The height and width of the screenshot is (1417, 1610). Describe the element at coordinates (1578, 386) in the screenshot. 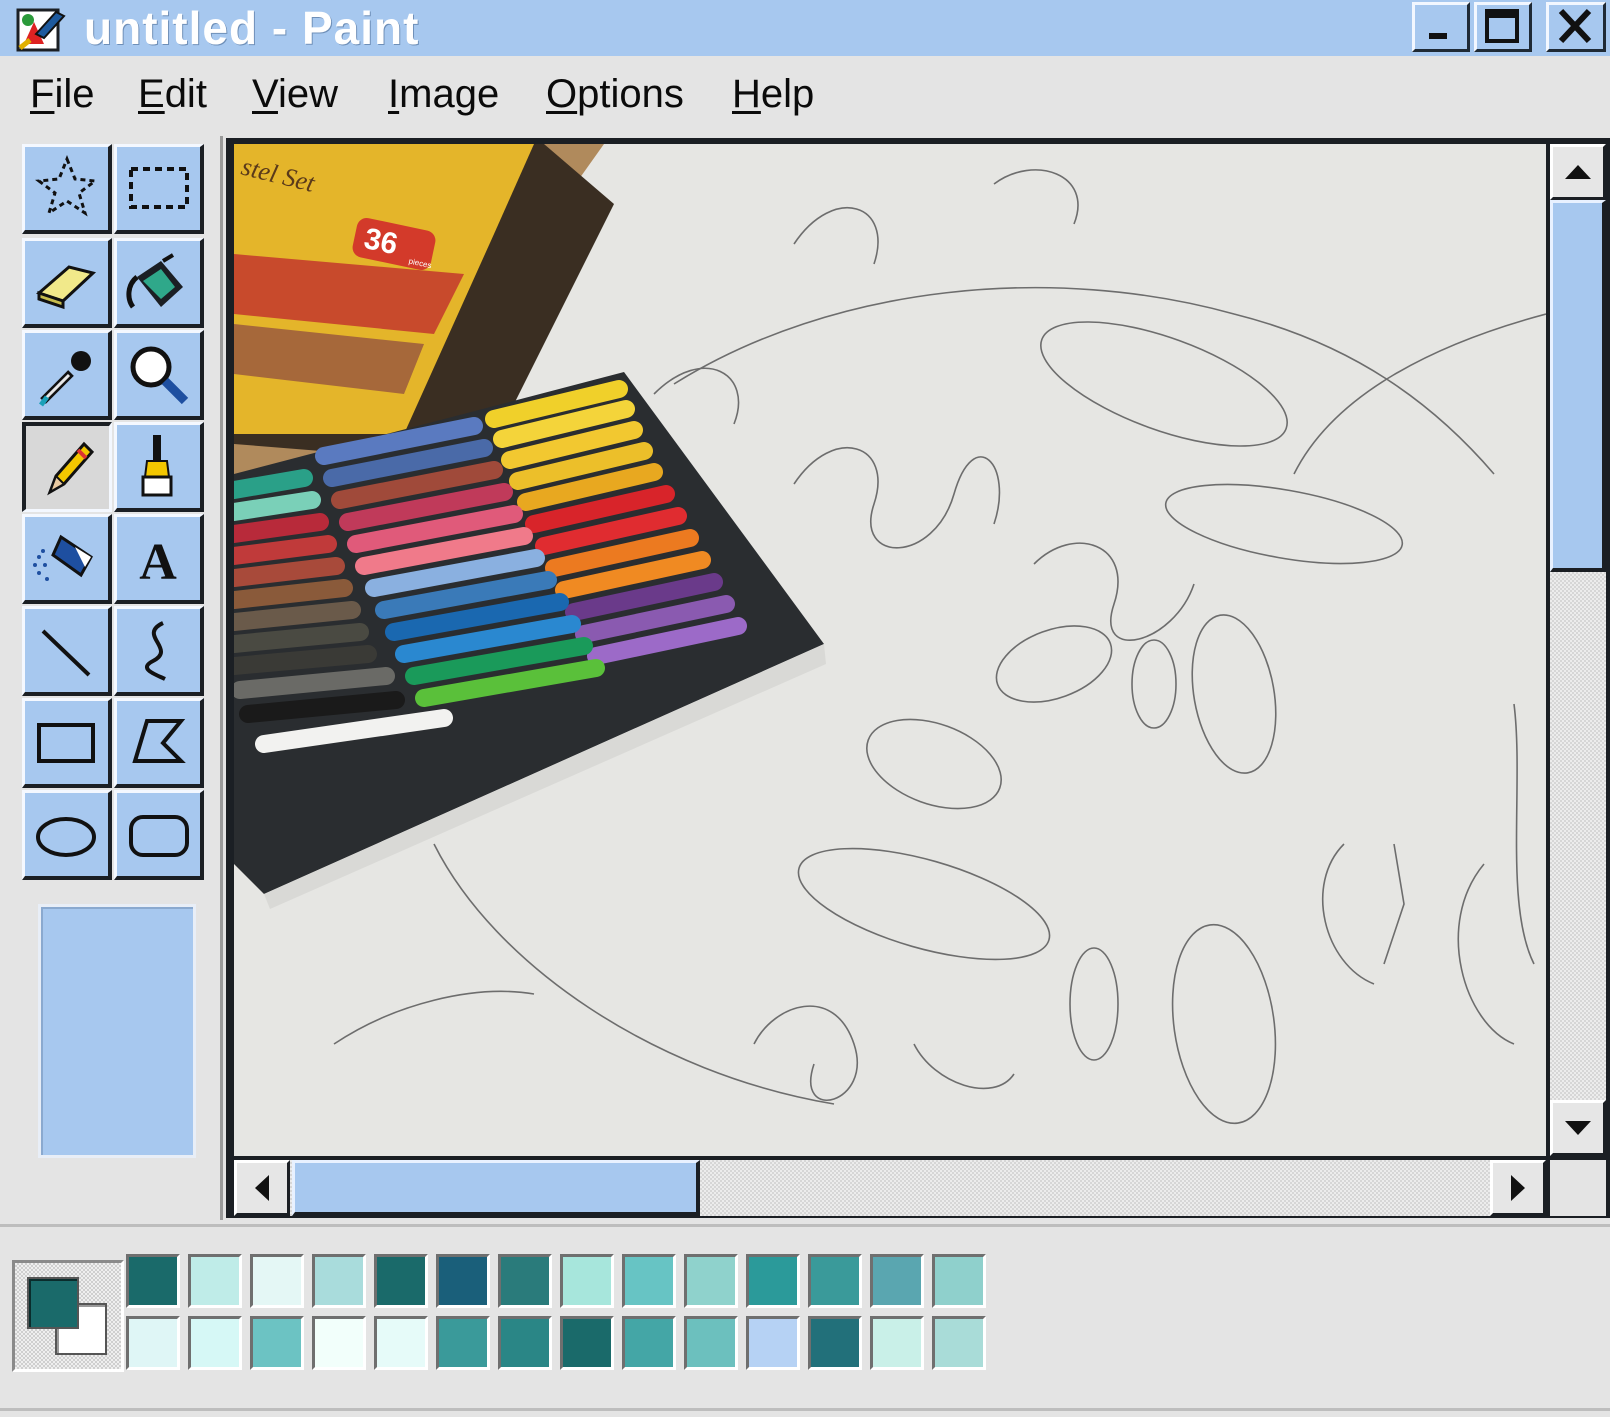

I see `vertical-scroll-thumb` at that location.